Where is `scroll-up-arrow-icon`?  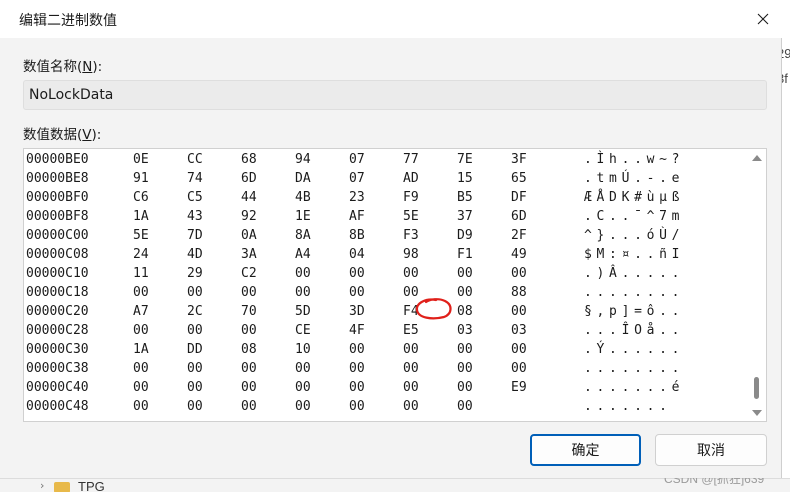
scroll-up-arrow-icon is located at coordinates (757, 158).